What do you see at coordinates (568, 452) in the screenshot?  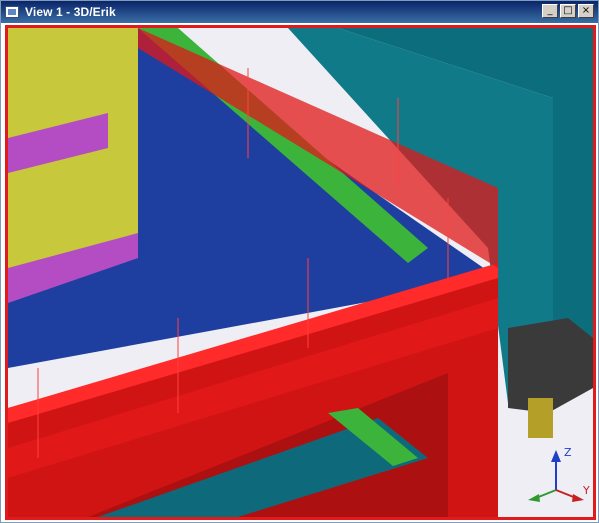 I see `z-axis-label: Z` at bounding box center [568, 452].